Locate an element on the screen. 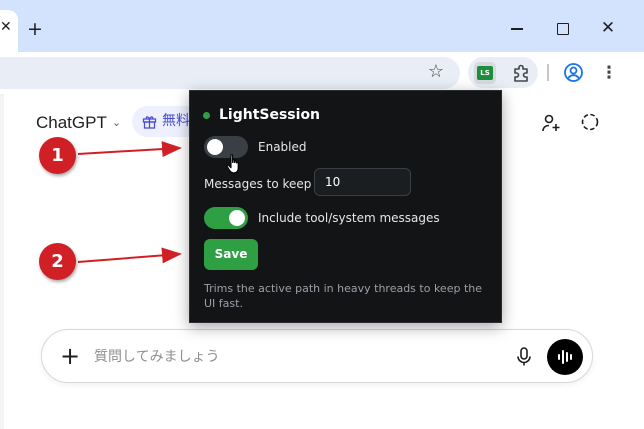  lightsession-extension-icon: LS is located at coordinates (485, 73).